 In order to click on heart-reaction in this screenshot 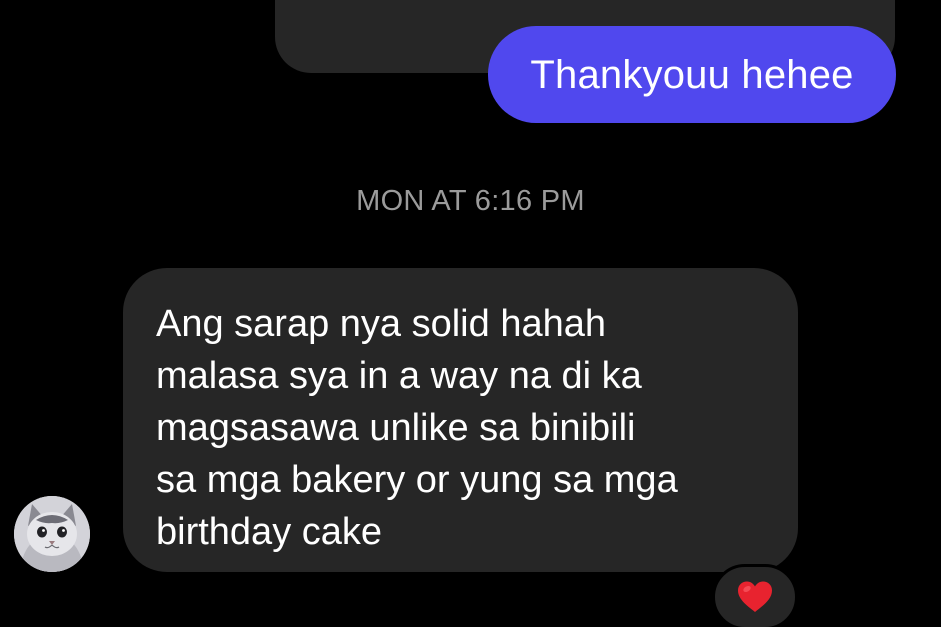, I will do `click(755, 595)`.